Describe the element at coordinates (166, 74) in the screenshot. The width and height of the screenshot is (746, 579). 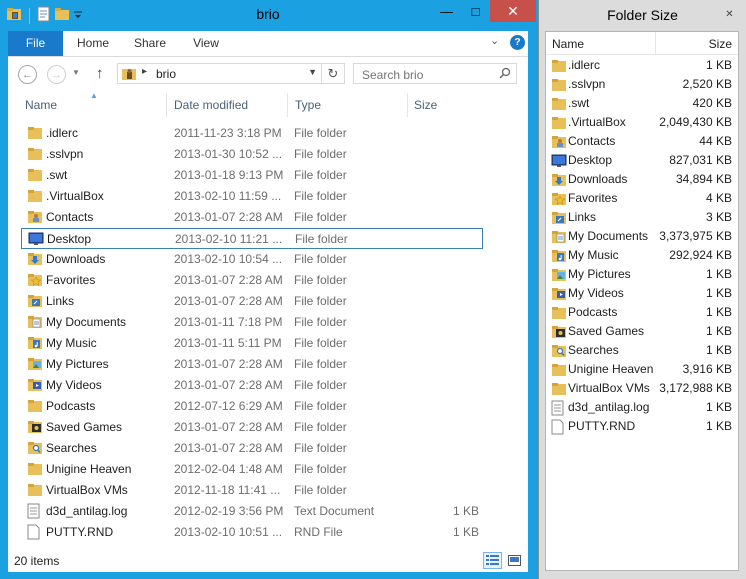
I see `breadcrumb-brio: brio` at that location.